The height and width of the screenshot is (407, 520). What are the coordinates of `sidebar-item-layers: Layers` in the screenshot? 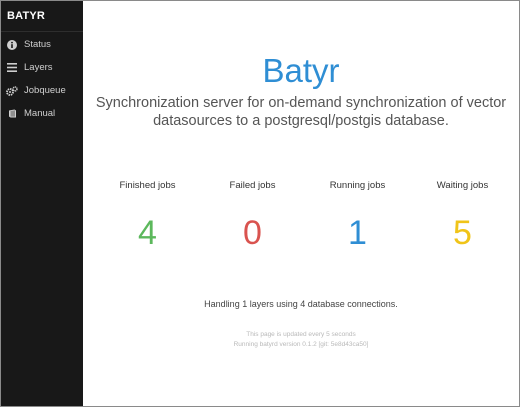 It's located at (42, 67).